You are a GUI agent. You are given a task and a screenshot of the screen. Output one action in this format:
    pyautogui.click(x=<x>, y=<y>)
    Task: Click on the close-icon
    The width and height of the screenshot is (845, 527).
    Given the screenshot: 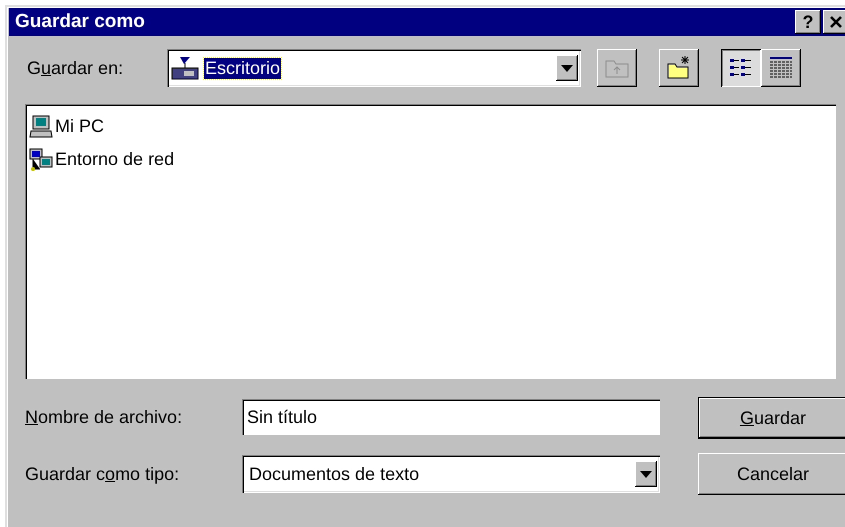 What is the action you would take?
    pyautogui.click(x=836, y=22)
    